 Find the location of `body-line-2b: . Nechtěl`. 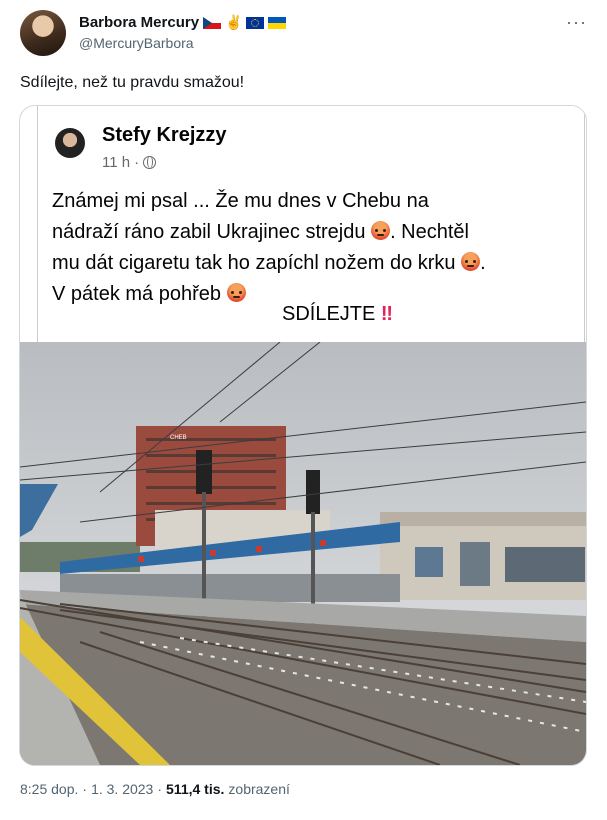

body-line-2b: . Nechtěl is located at coordinates (429, 232).